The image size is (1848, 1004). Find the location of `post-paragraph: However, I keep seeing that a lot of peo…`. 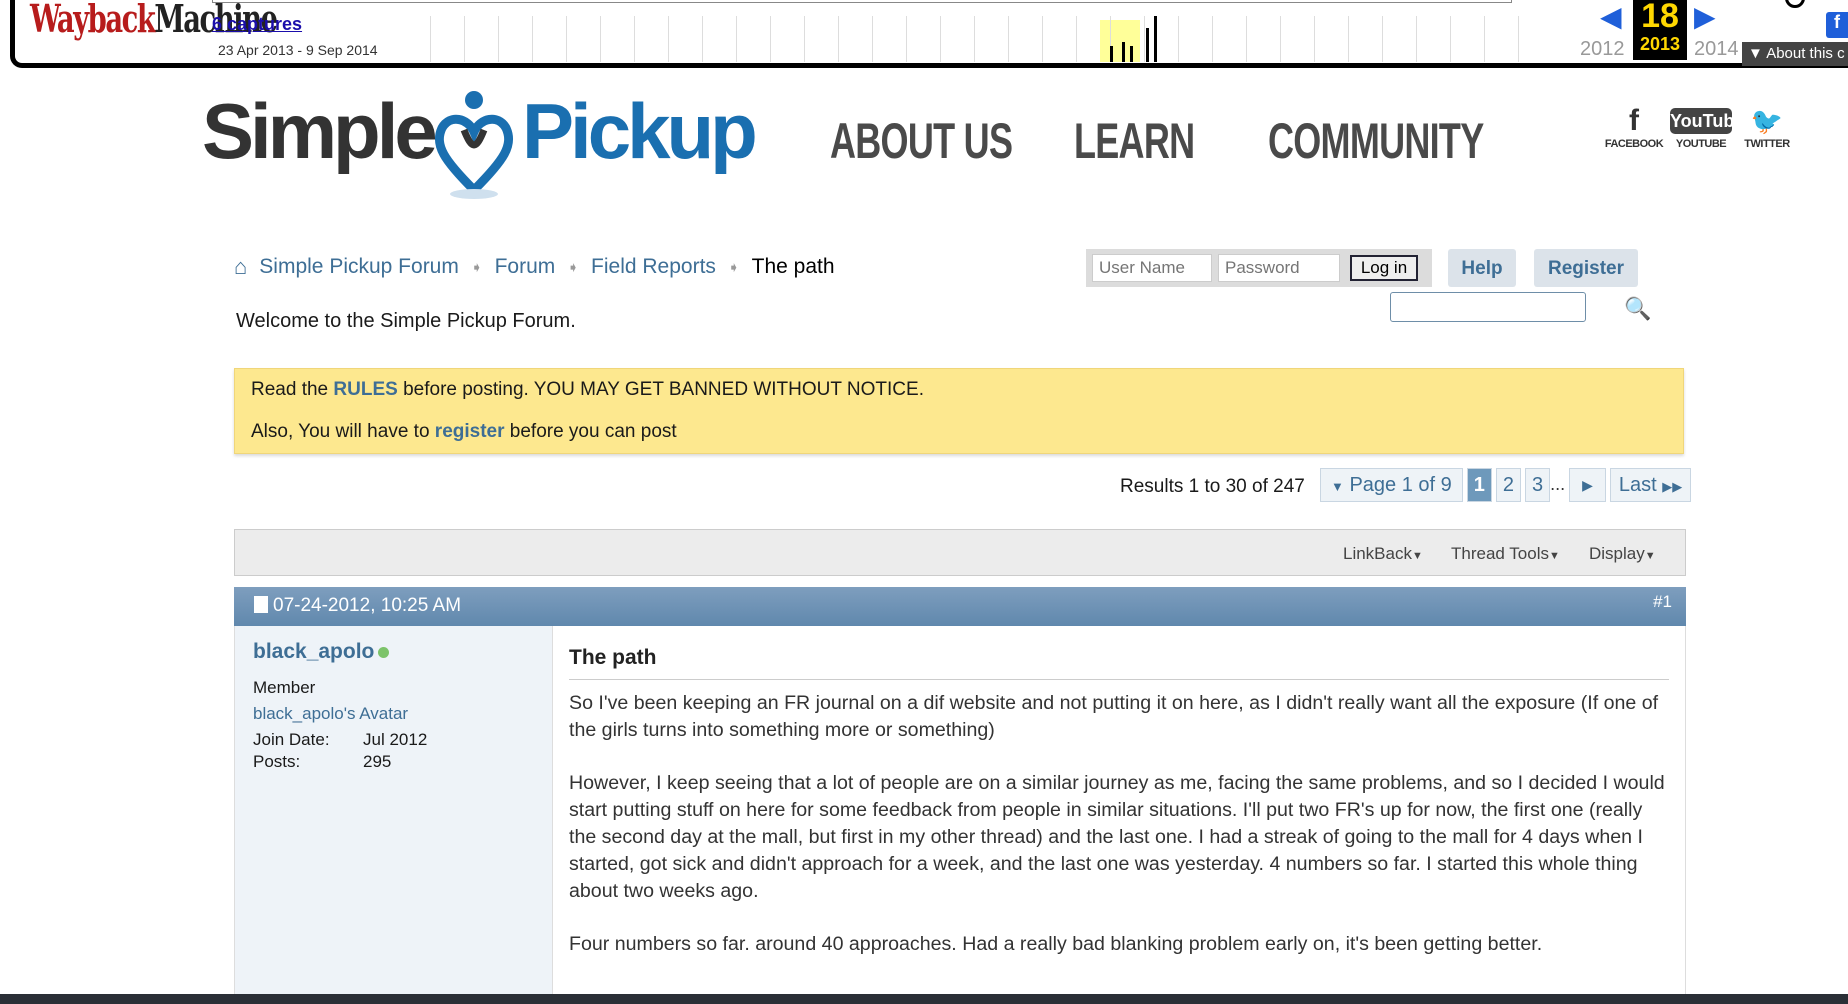

post-paragraph: However, I keep seeing that a lot of peo… is located at coordinates (1117, 837).